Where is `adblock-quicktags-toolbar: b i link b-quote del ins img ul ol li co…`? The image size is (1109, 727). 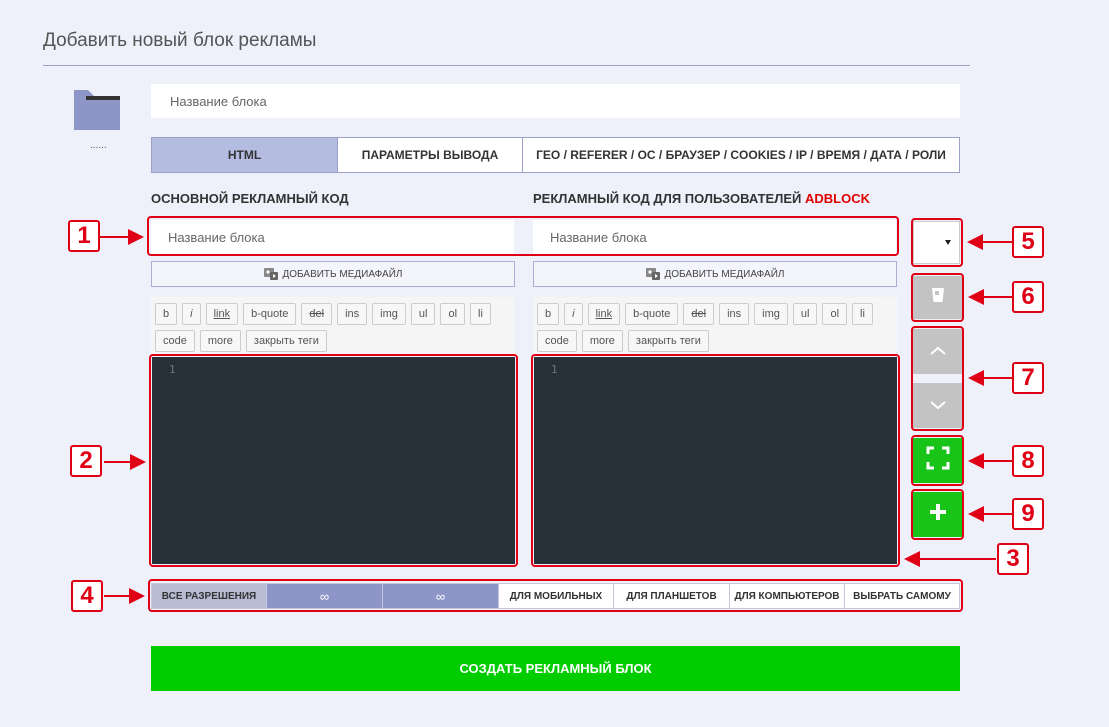
adblock-quicktags-toolbar: b i link b-quote del ins img ul ol li co… is located at coordinates (715, 326).